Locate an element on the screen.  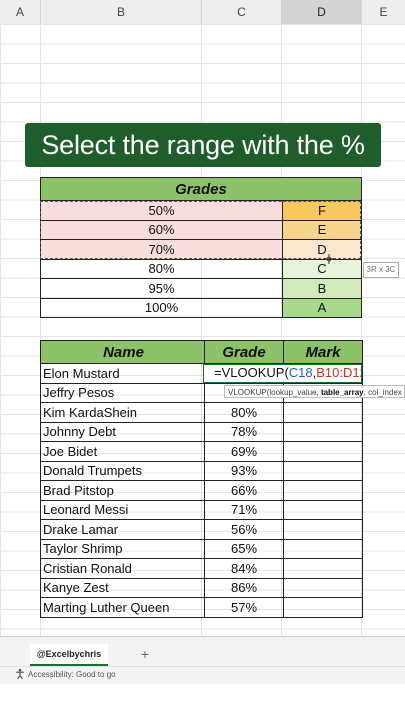
table-row: Cristian Ronald 84% is located at coordinates (201, 568).